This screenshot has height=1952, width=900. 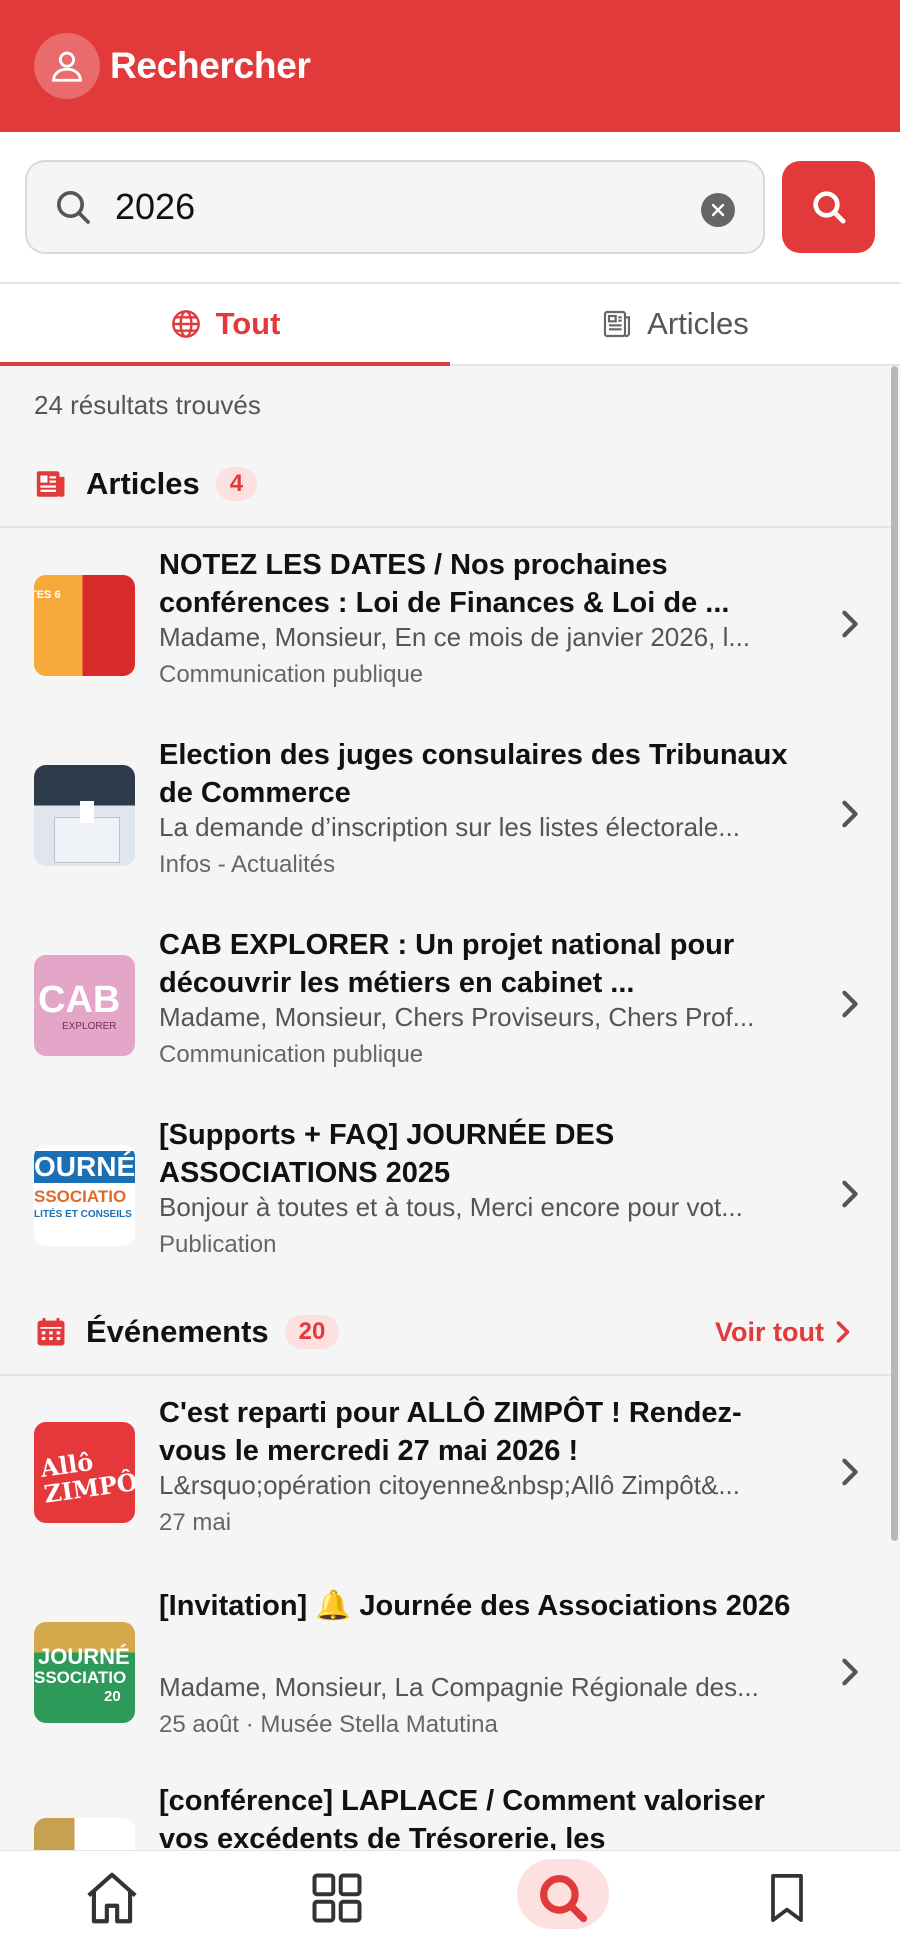 What do you see at coordinates (247, 864) in the screenshot?
I see `article-category: Infos - Actualités` at bounding box center [247, 864].